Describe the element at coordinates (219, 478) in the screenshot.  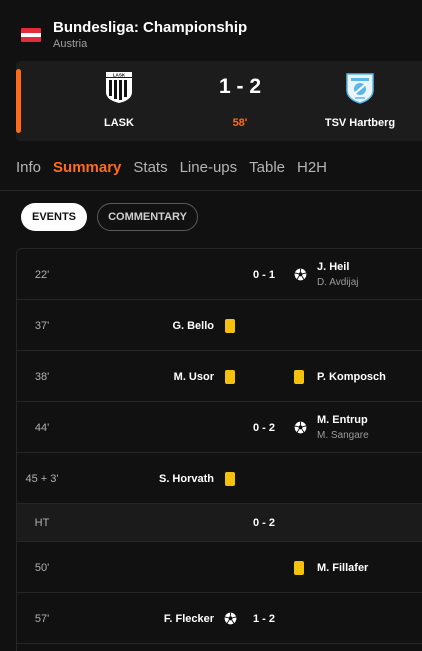
I see `event-row: 45 + 3' S. Horvath` at that location.